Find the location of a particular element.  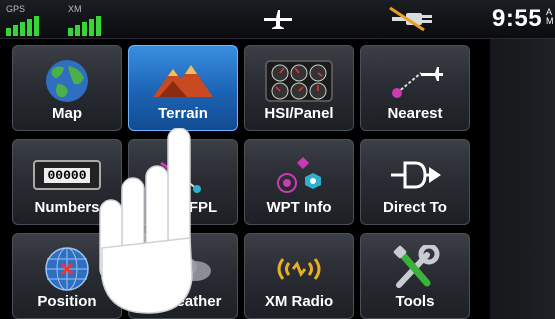

globe-icon is located at coordinates (67, 81).